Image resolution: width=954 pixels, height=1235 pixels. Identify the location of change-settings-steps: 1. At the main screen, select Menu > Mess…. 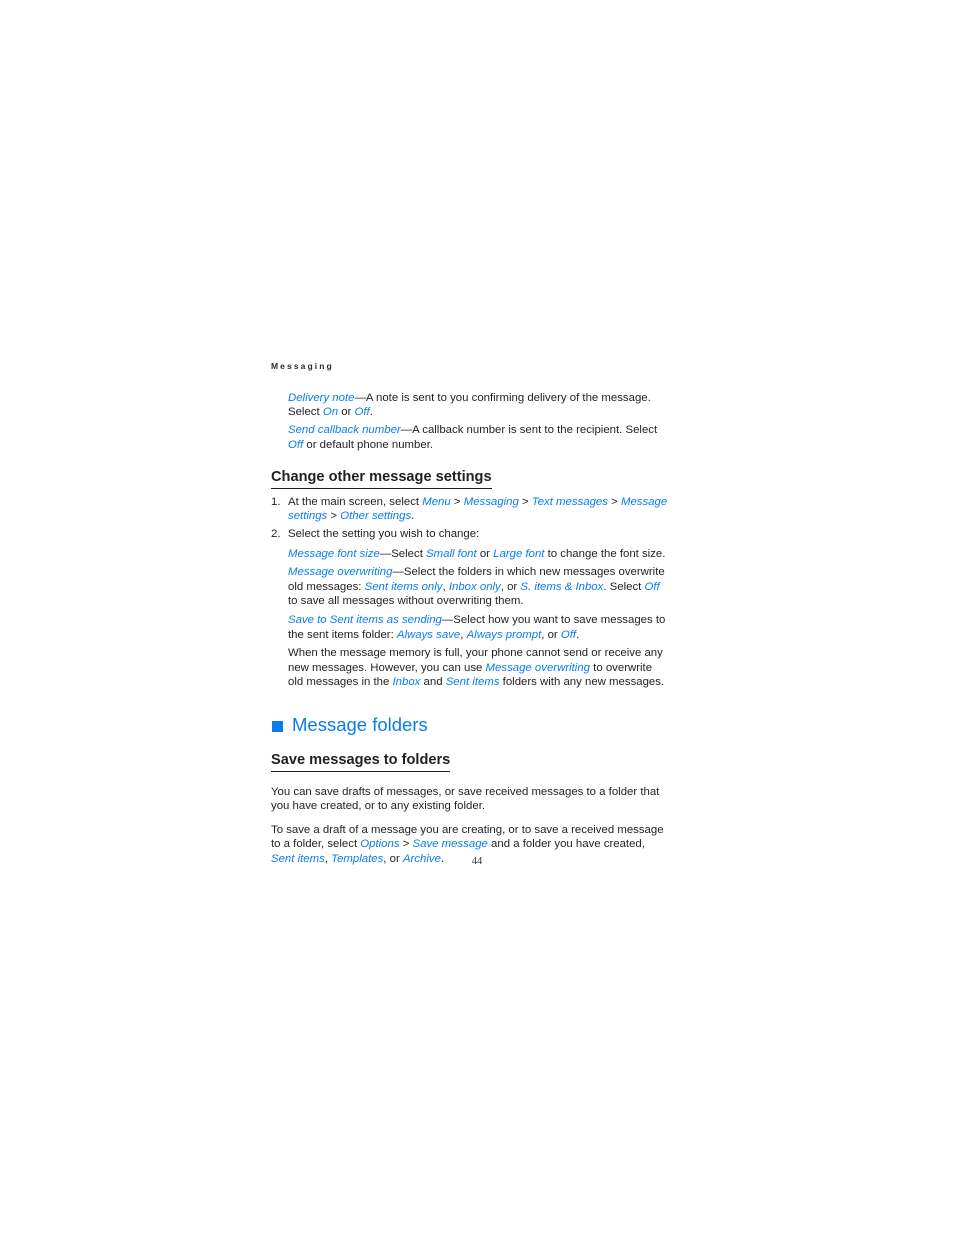
(470, 592).